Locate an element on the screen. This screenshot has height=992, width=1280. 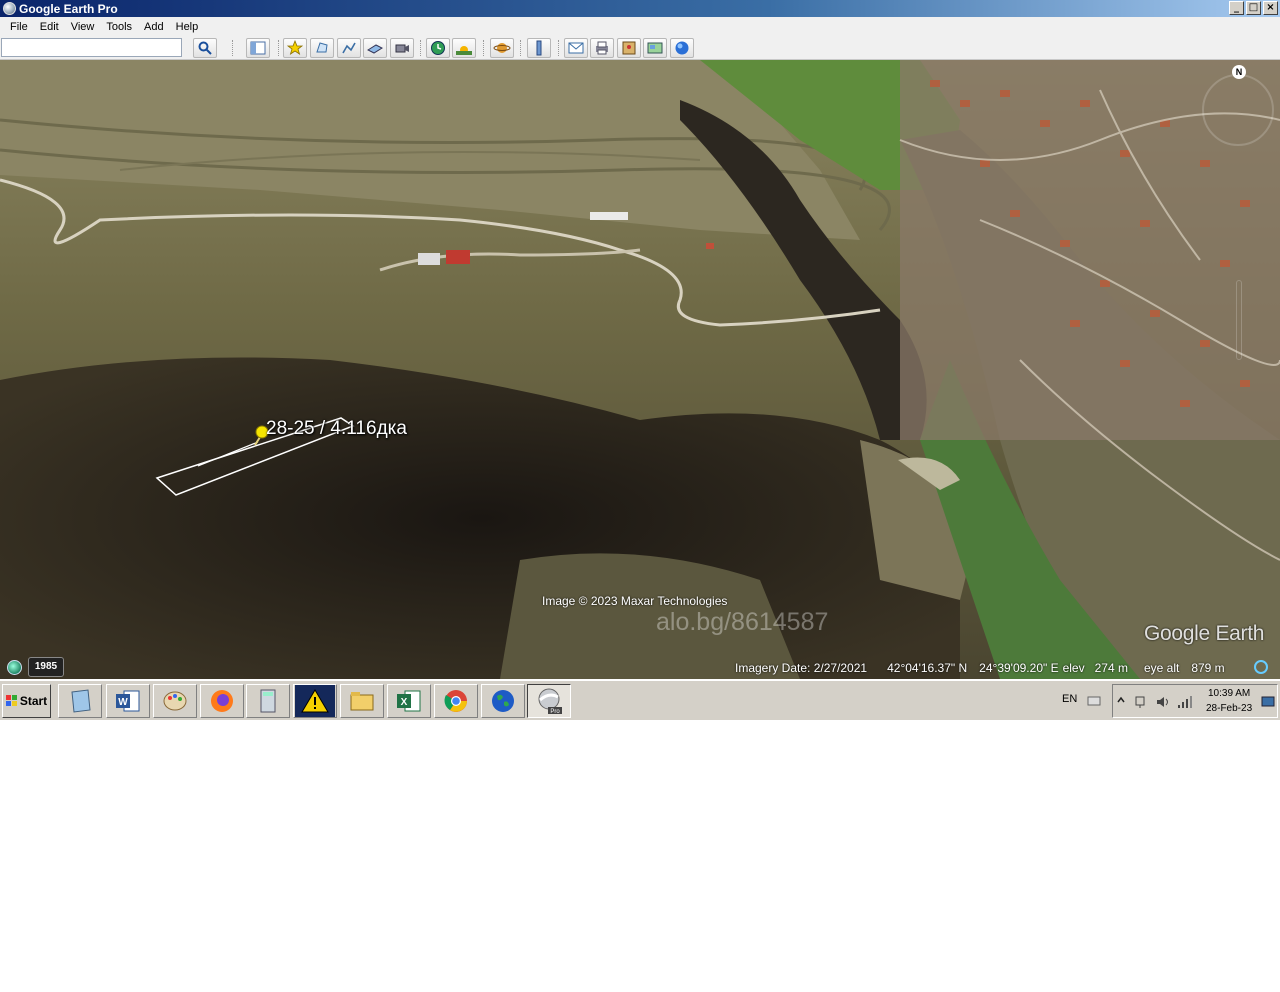
windows-logo-icon is located at coordinates (11, 701).